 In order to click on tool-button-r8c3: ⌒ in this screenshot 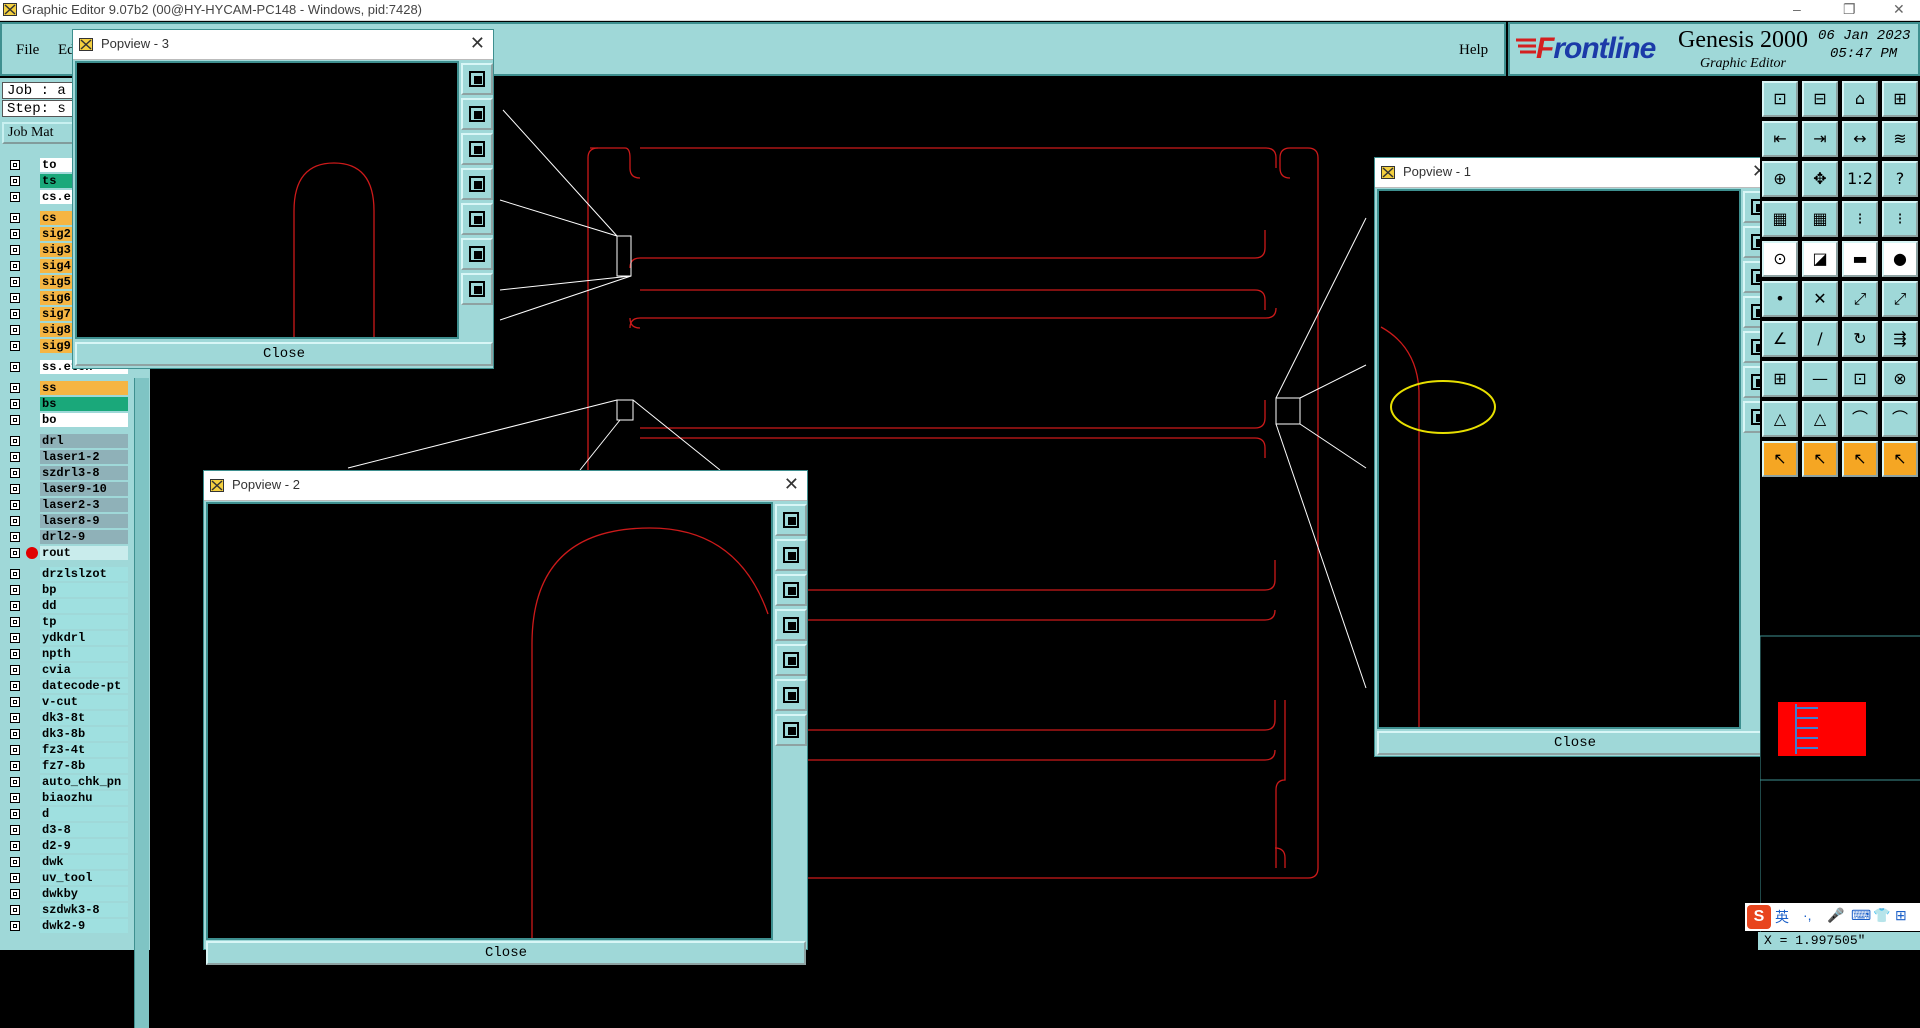, I will do `click(1900, 419)`.